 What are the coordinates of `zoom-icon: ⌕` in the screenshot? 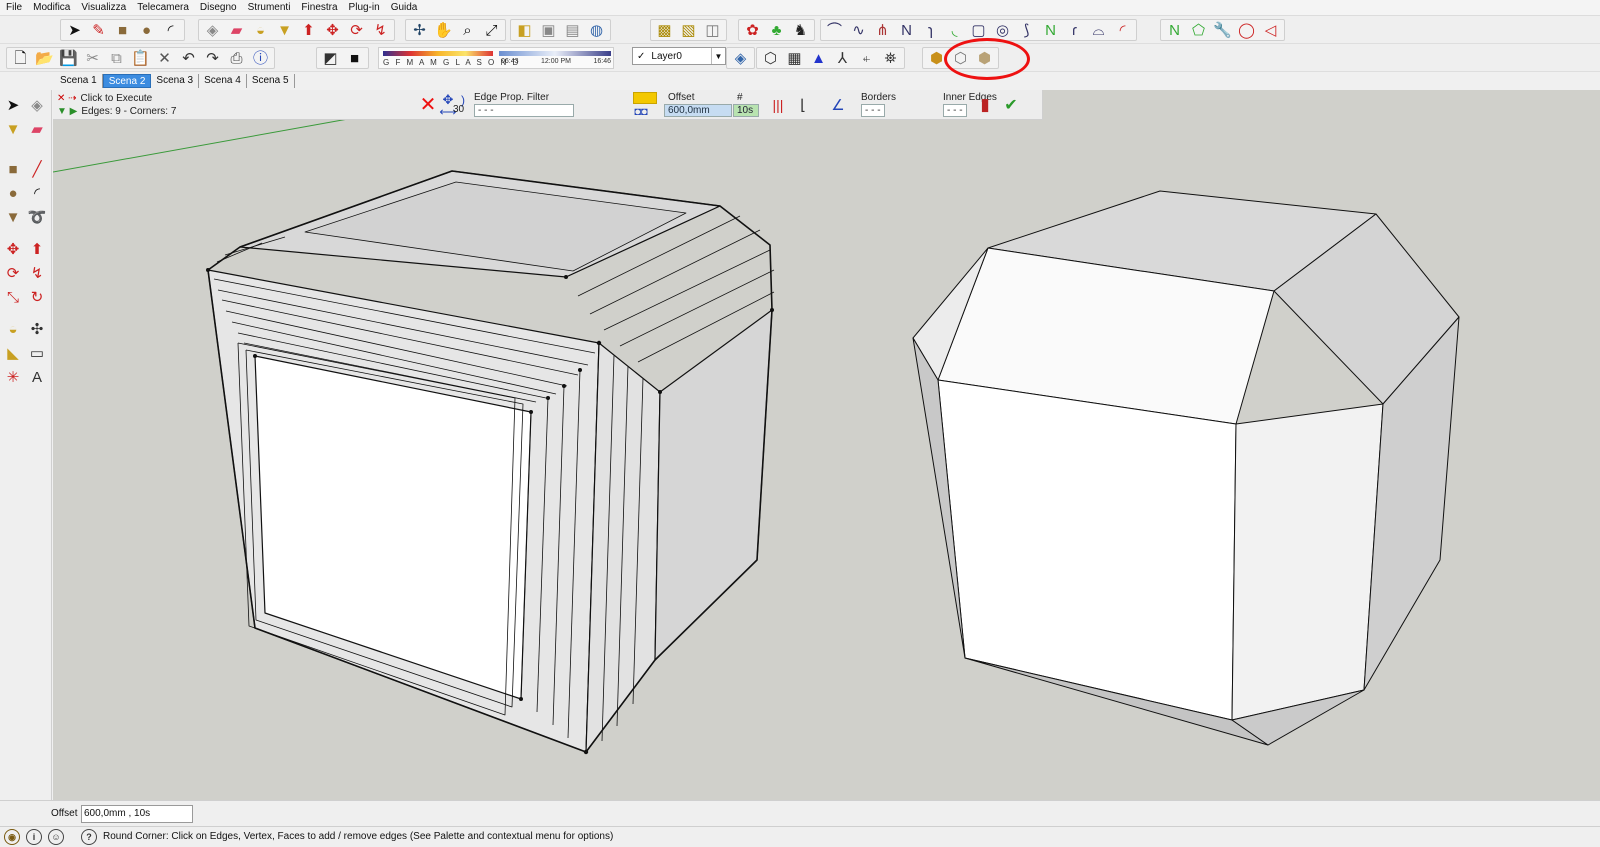 It's located at (467, 30).